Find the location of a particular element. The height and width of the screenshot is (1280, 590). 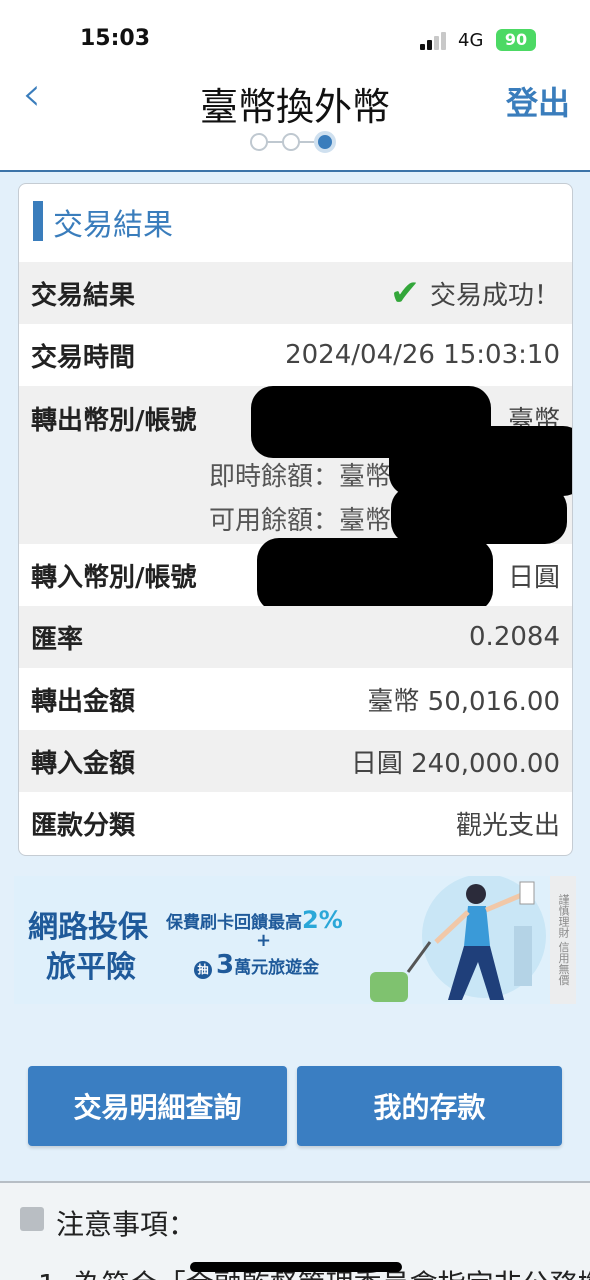

available-balance: 可用餘額：臺幣 is located at coordinates (300, 521).